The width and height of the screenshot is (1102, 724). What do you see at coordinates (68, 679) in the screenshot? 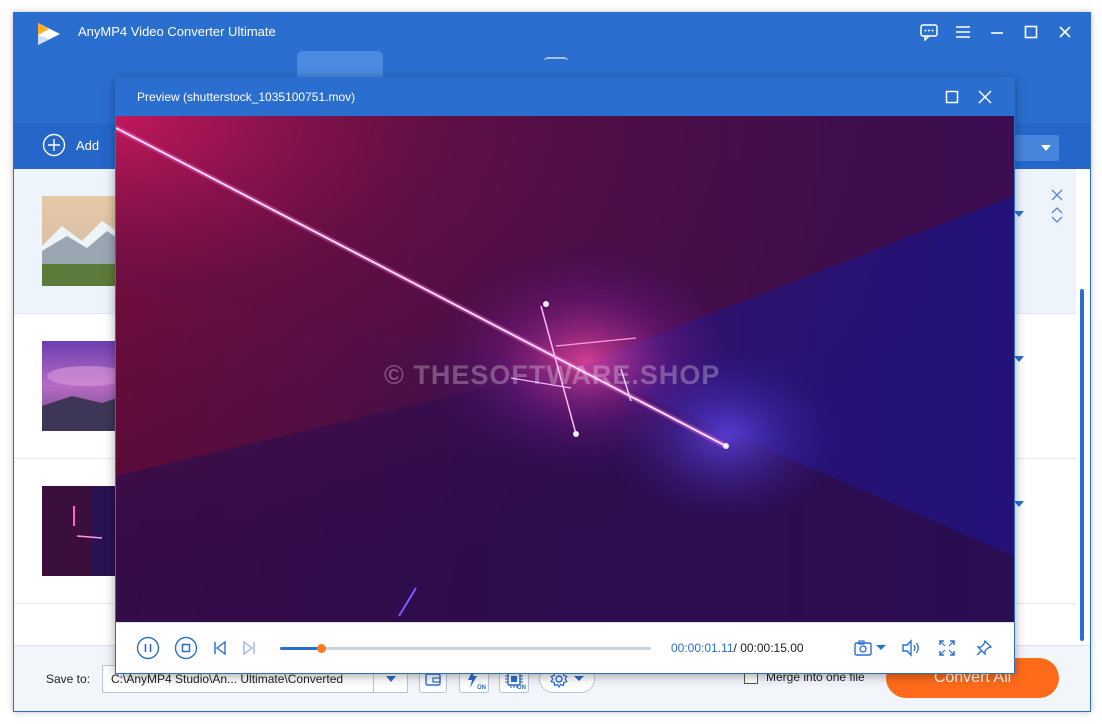
I see `save-to-label: Save to:` at bounding box center [68, 679].